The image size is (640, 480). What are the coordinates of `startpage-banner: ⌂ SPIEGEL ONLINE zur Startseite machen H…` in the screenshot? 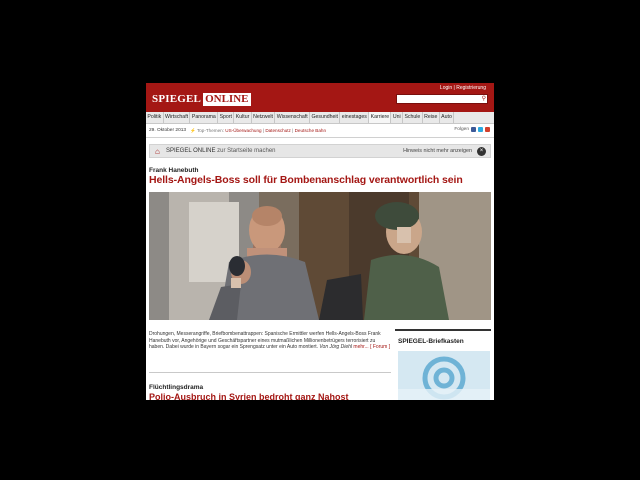 It's located at (320, 151).